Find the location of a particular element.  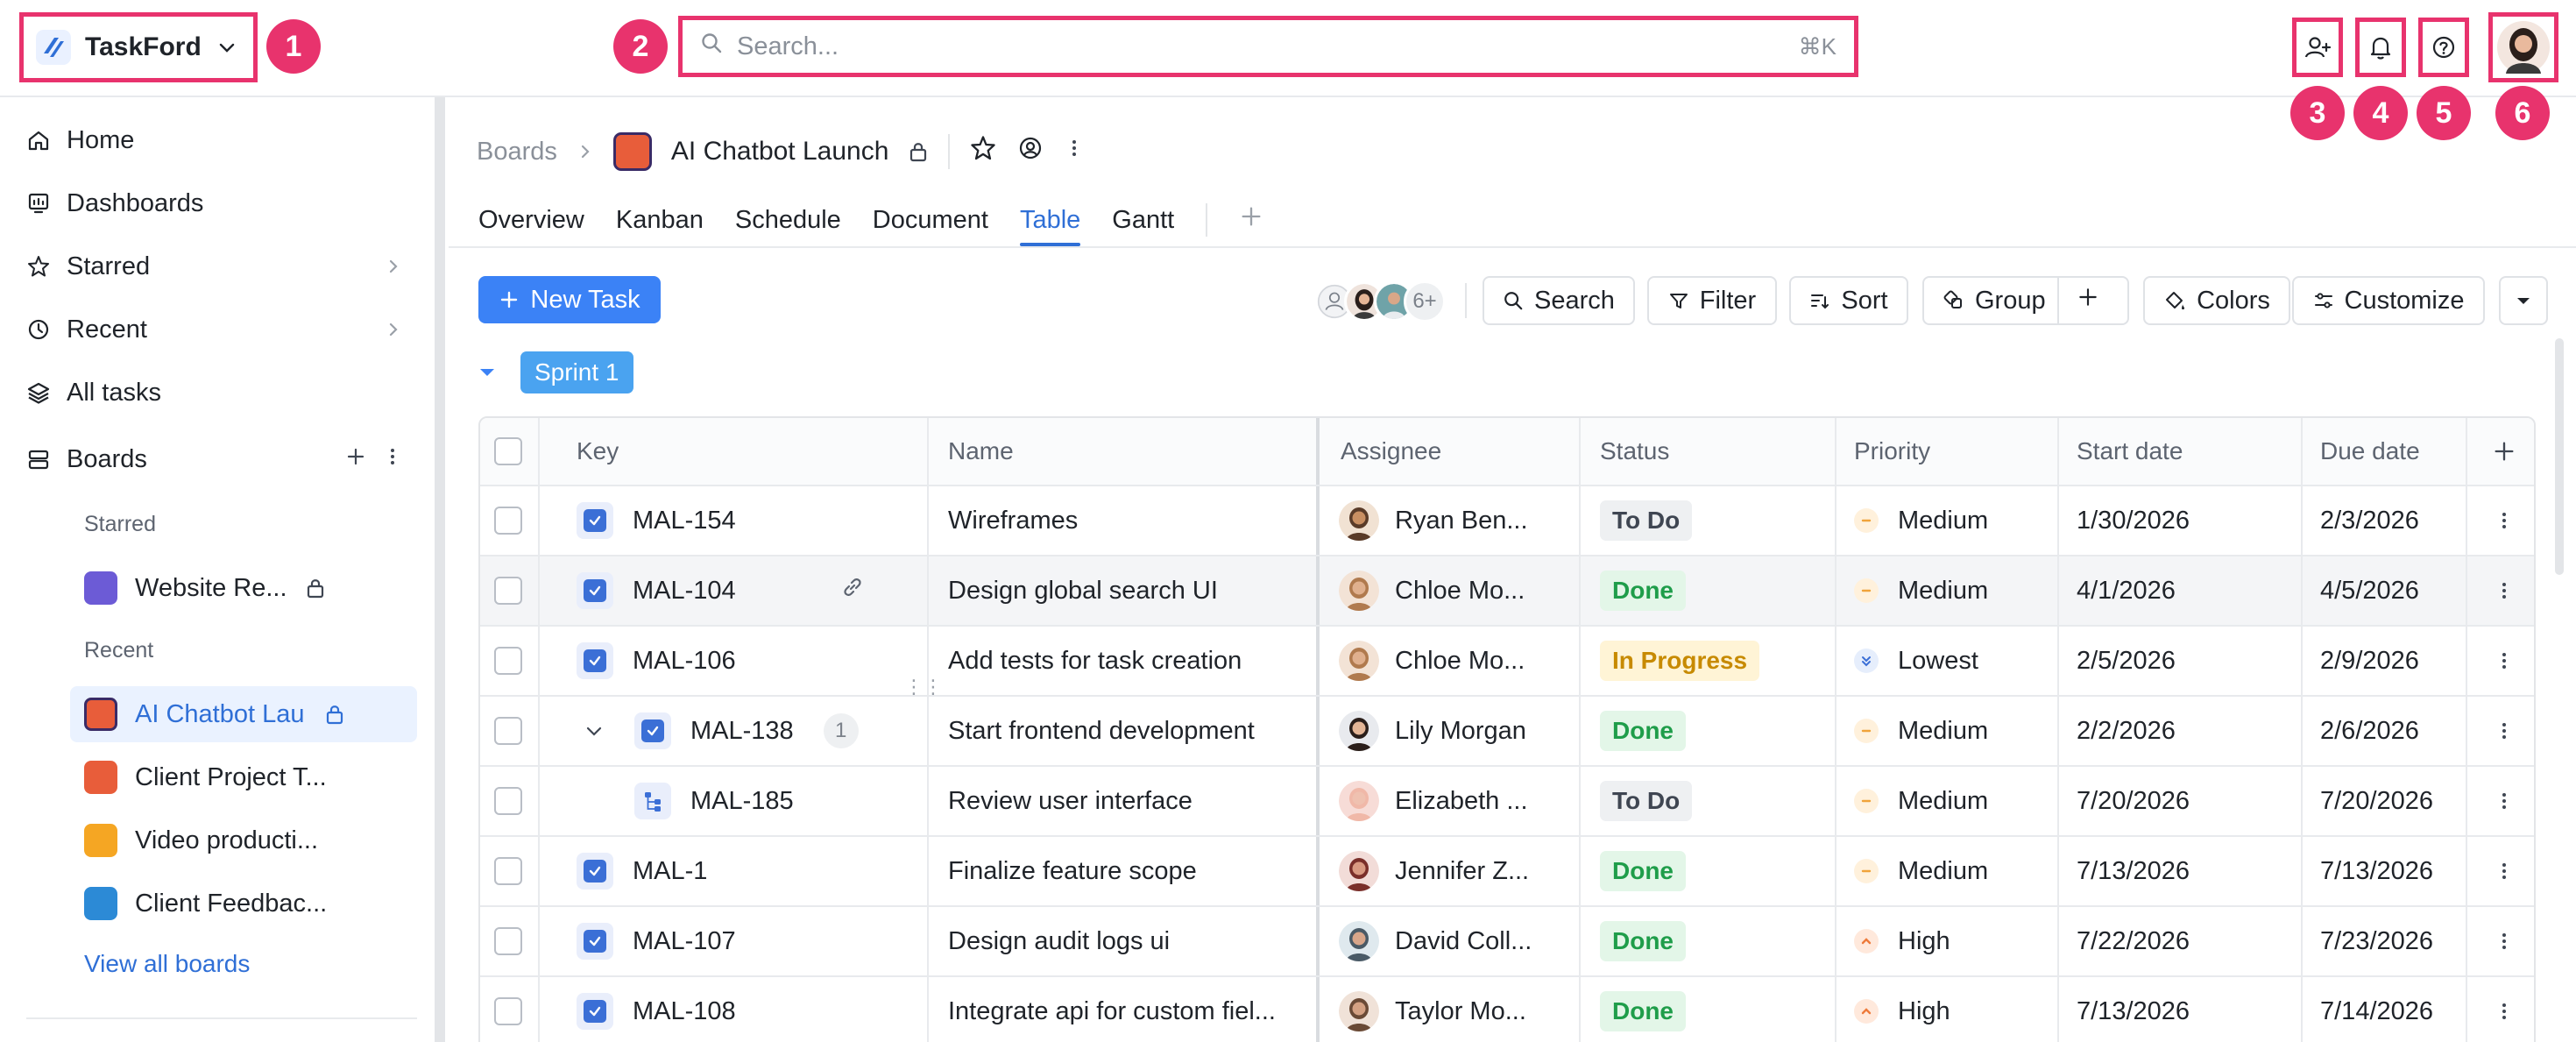

select-all-checkbox is located at coordinates (508, 452).